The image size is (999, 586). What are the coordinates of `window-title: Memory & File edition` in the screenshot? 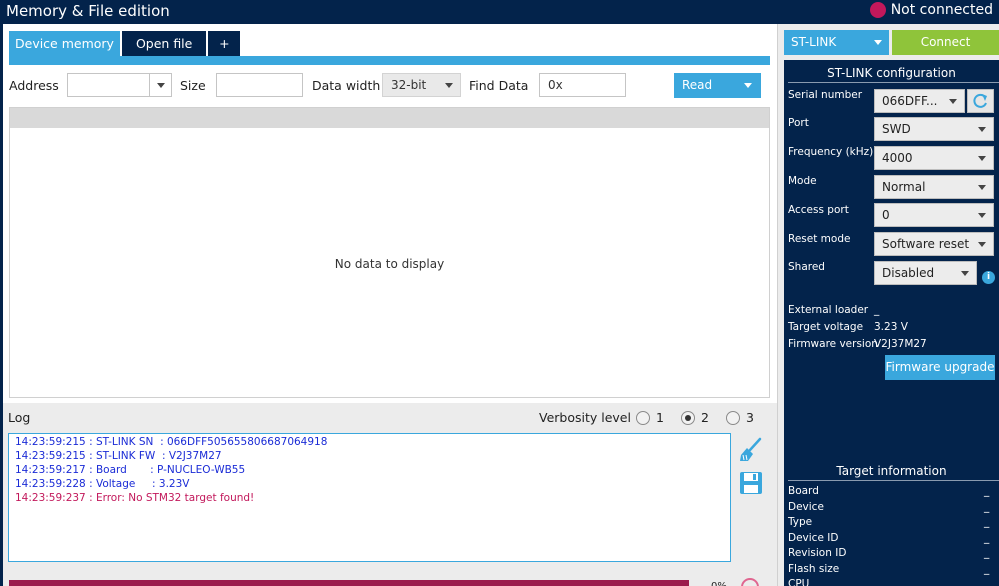 It's located at (88, 11).